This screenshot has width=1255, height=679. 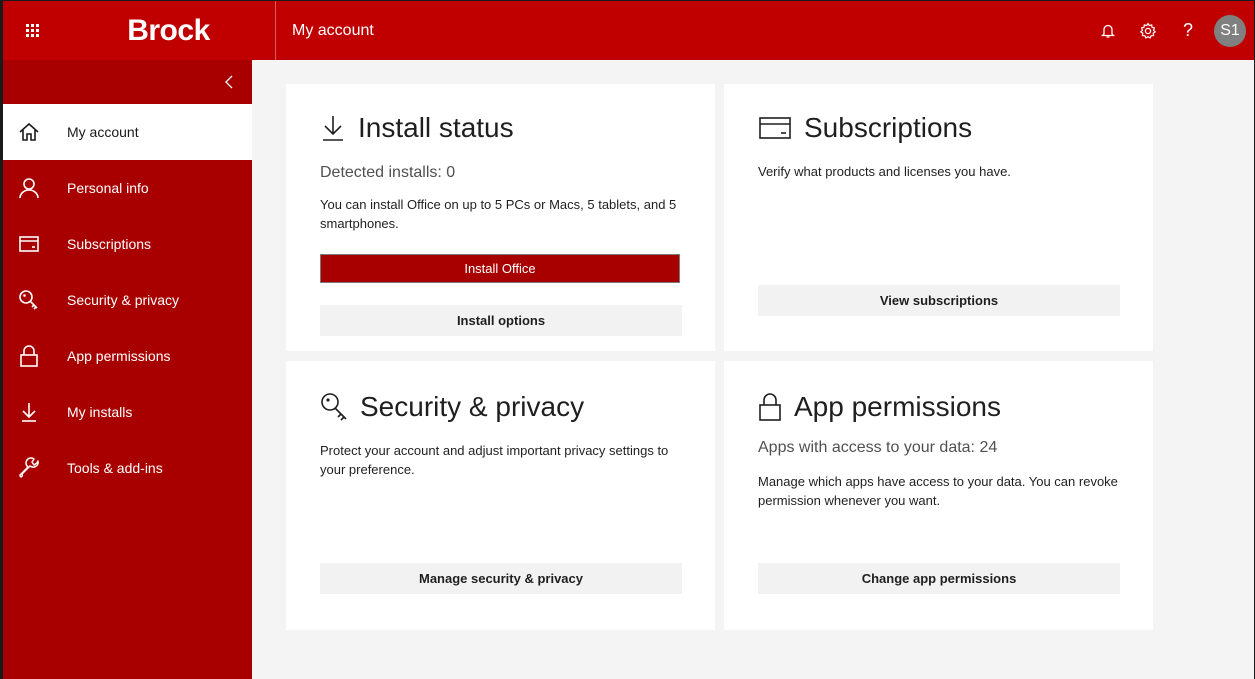 I want to click on help-button: ?, so click(x=1188, y=30).